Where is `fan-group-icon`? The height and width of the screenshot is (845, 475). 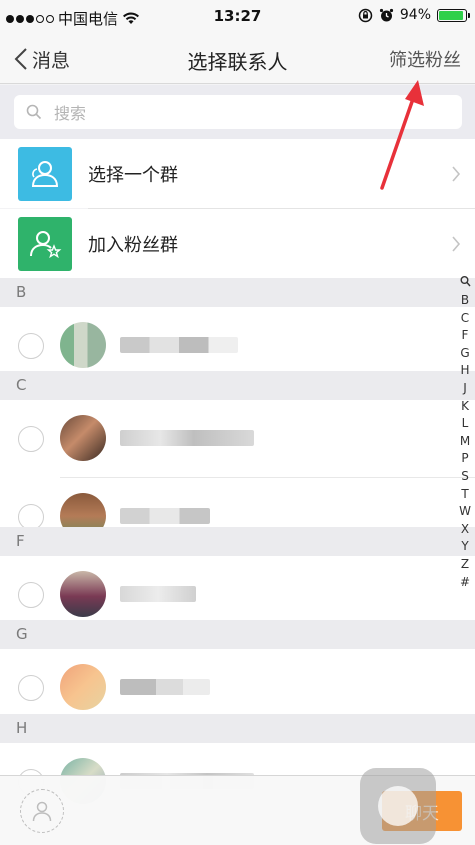 fan-group-icon is located at coordinates (45, 243).